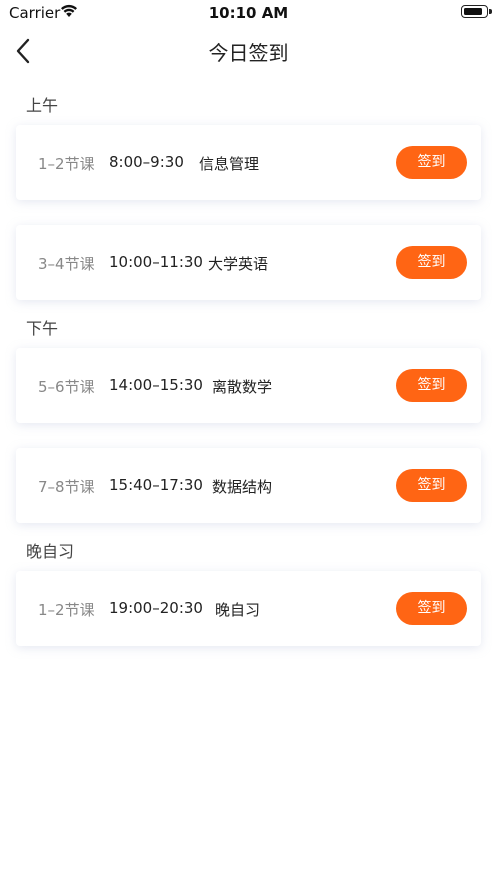 The image size is (497, 883). Describe the element at coordinates (66, 387) in the screenshot. I see `period-label: 5–6节课` at that location.